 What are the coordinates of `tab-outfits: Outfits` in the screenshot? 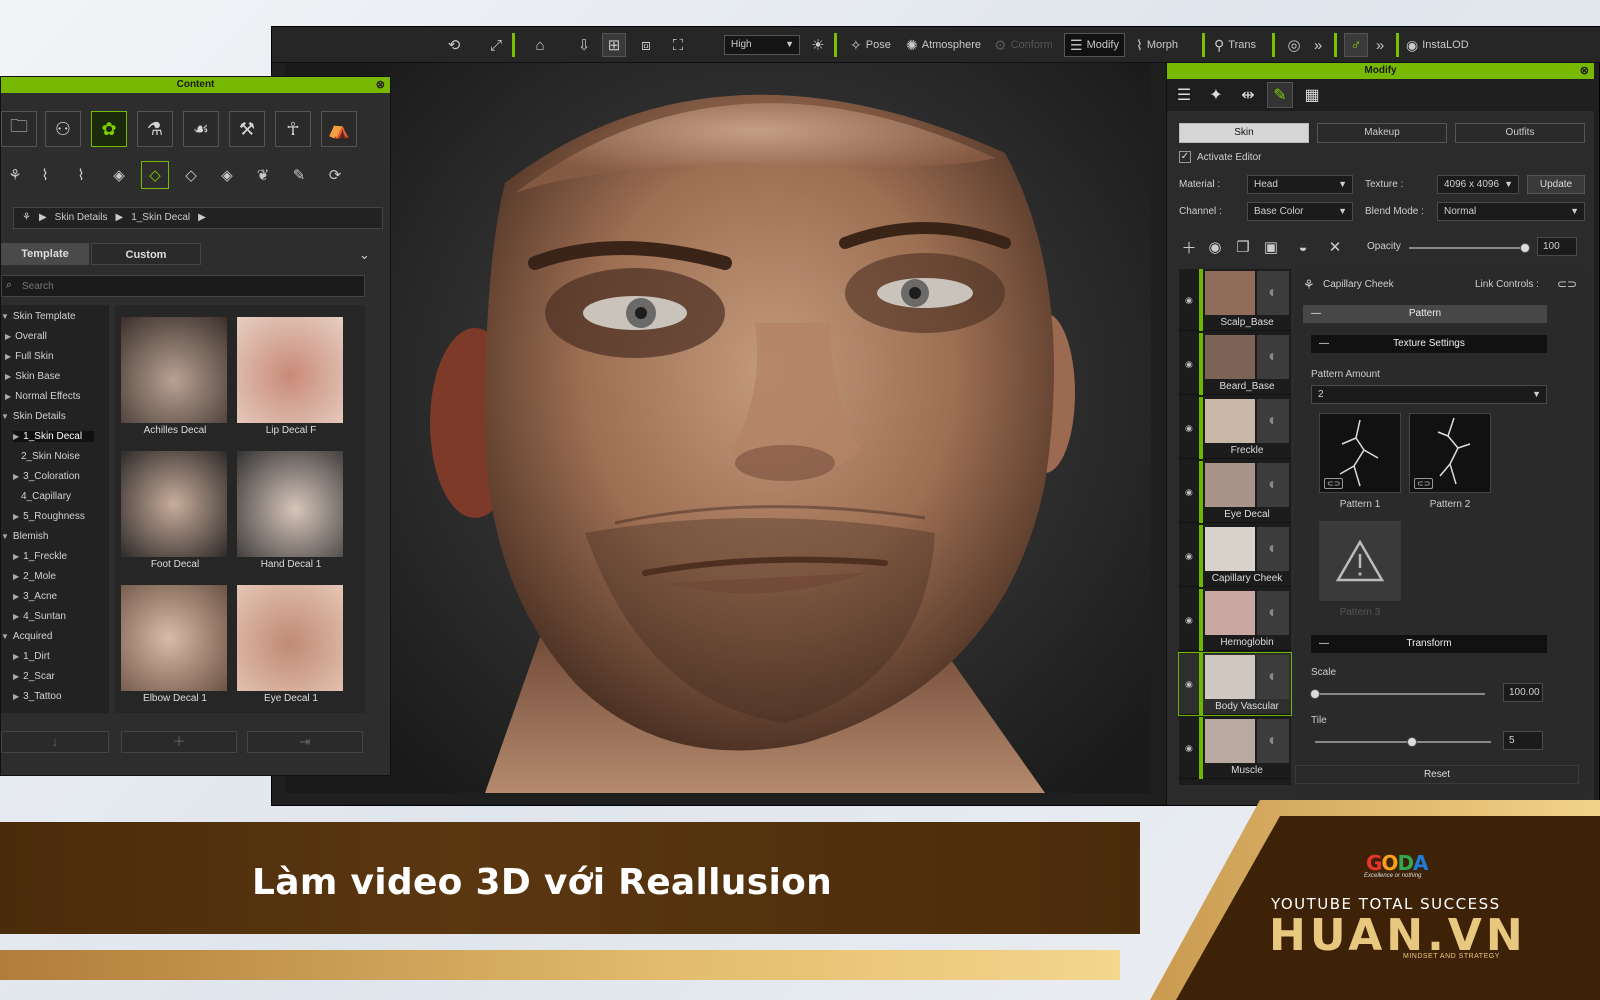 It's located at (1520, 133).